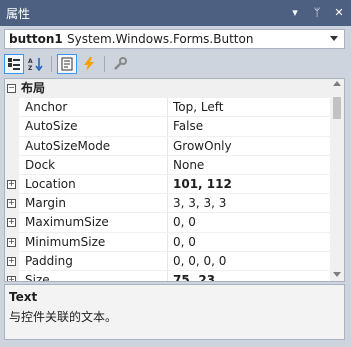 This screenshot has height=347, width=351. Describe the element at coordinates (94, 260) in the screenshot. I see `property-name: Padding` at that location.